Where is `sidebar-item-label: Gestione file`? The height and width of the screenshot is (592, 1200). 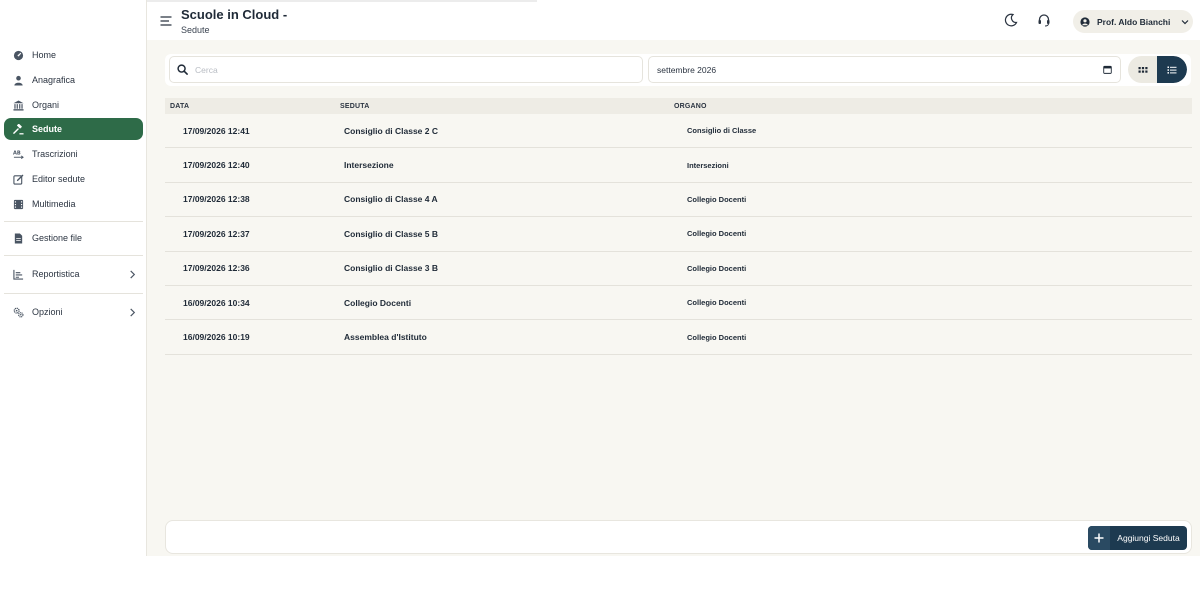
sidebar-item-label: Gestione file is located at coordinates (57, 238).